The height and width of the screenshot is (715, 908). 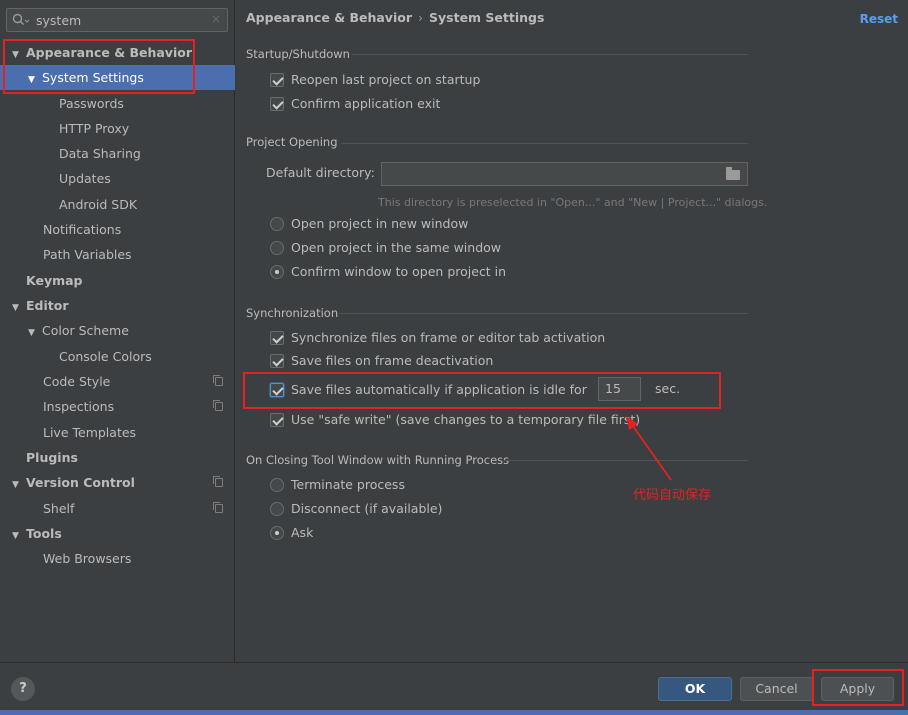 I want to click on default-directory-label: Default directory:, so click(x=320, y=172).